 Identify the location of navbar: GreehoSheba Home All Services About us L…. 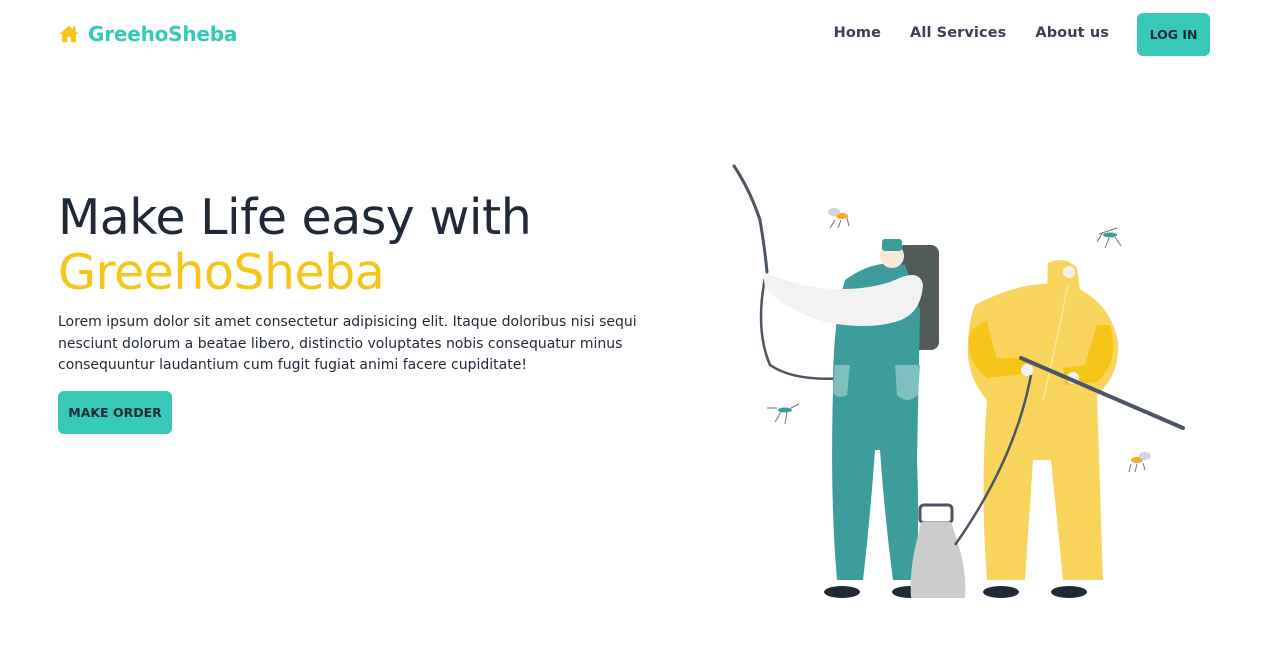
(637, 34).